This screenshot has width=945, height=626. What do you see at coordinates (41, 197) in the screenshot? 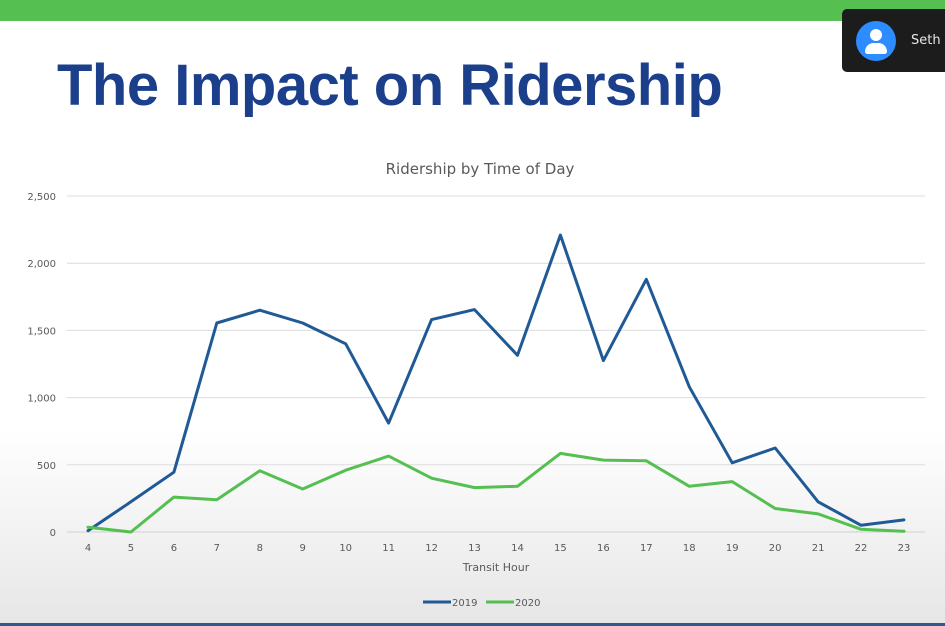
I see `y-tick-label: 2,500` at bounding box center [41, 197].